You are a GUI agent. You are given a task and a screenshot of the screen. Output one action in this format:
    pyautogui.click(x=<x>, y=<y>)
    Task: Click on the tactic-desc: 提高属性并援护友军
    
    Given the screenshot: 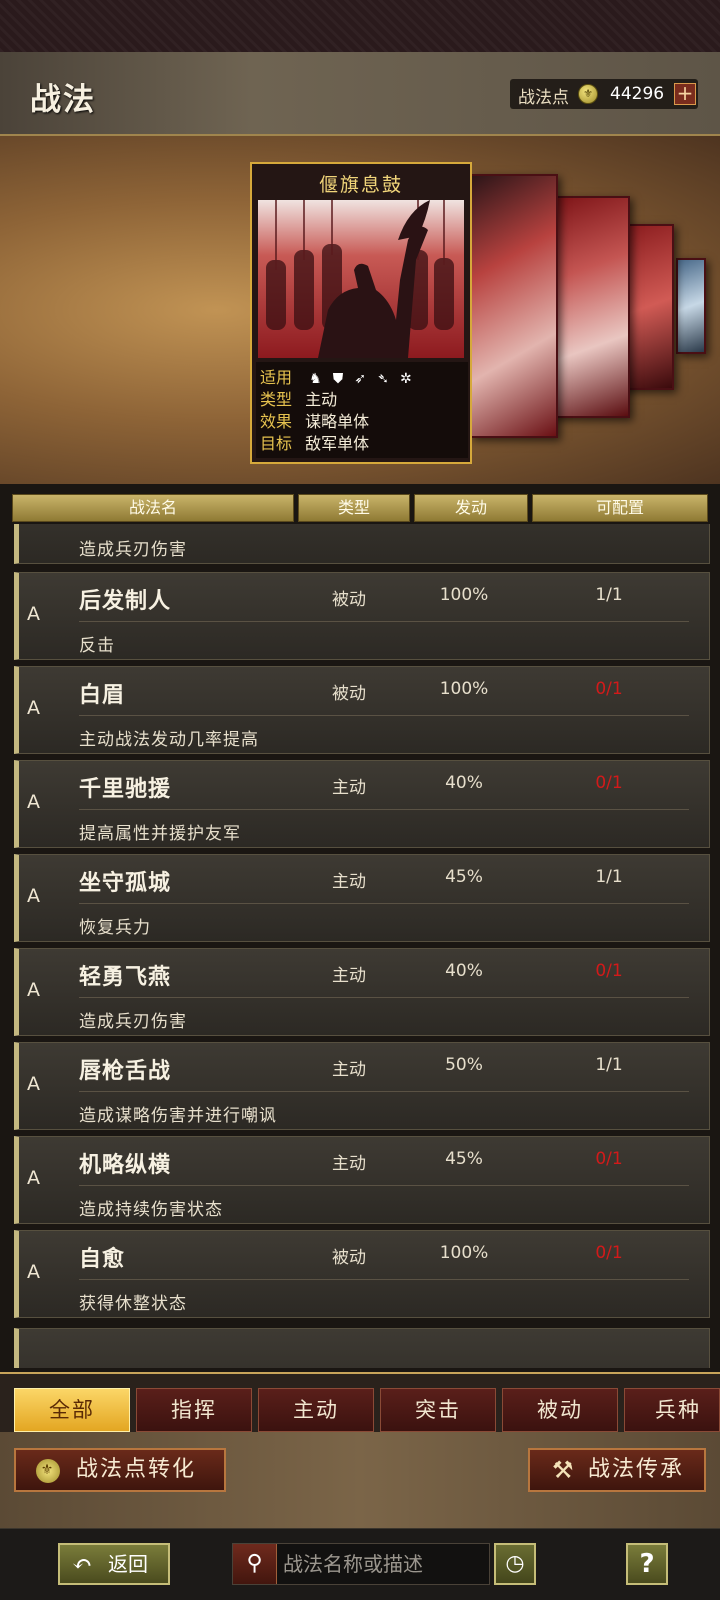 What is the action you would take?
    pyautogui.click(x=160, y=834)
    